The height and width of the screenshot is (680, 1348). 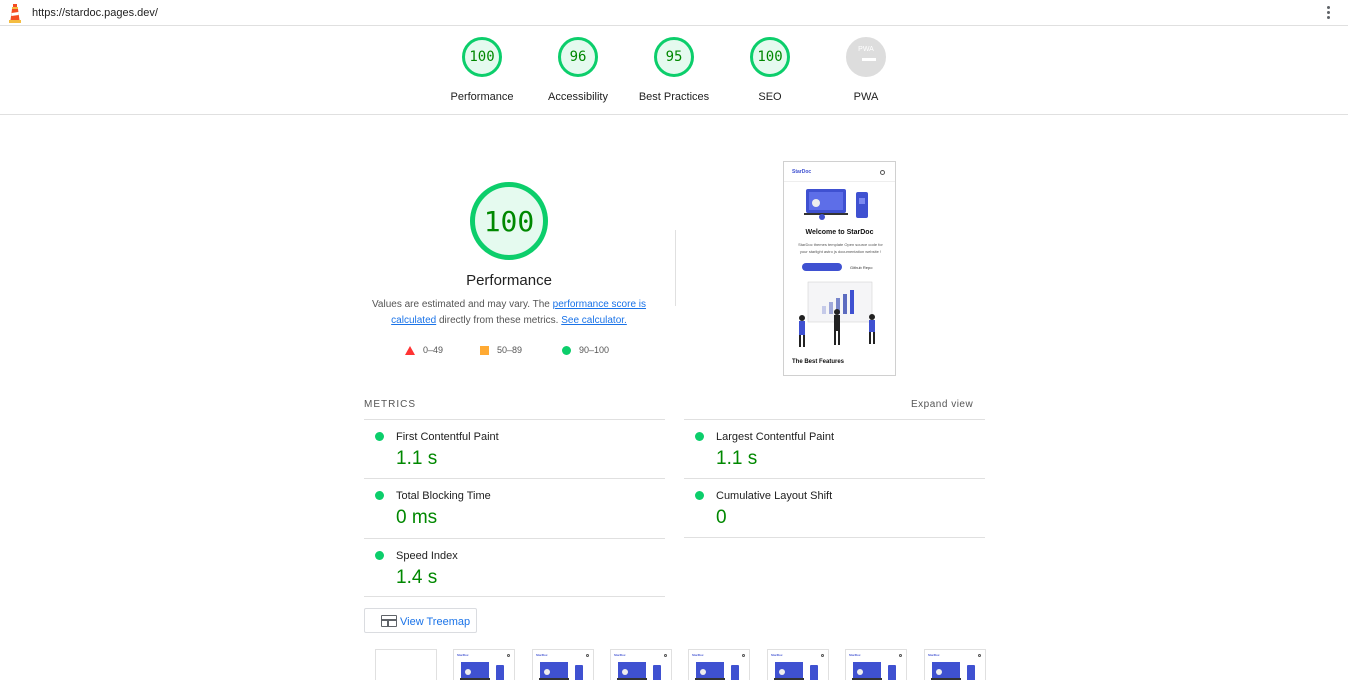 I want to click on metric-first-contentful-paint: First Contentful Paint 1.1 s, so click(x=514, y=449).